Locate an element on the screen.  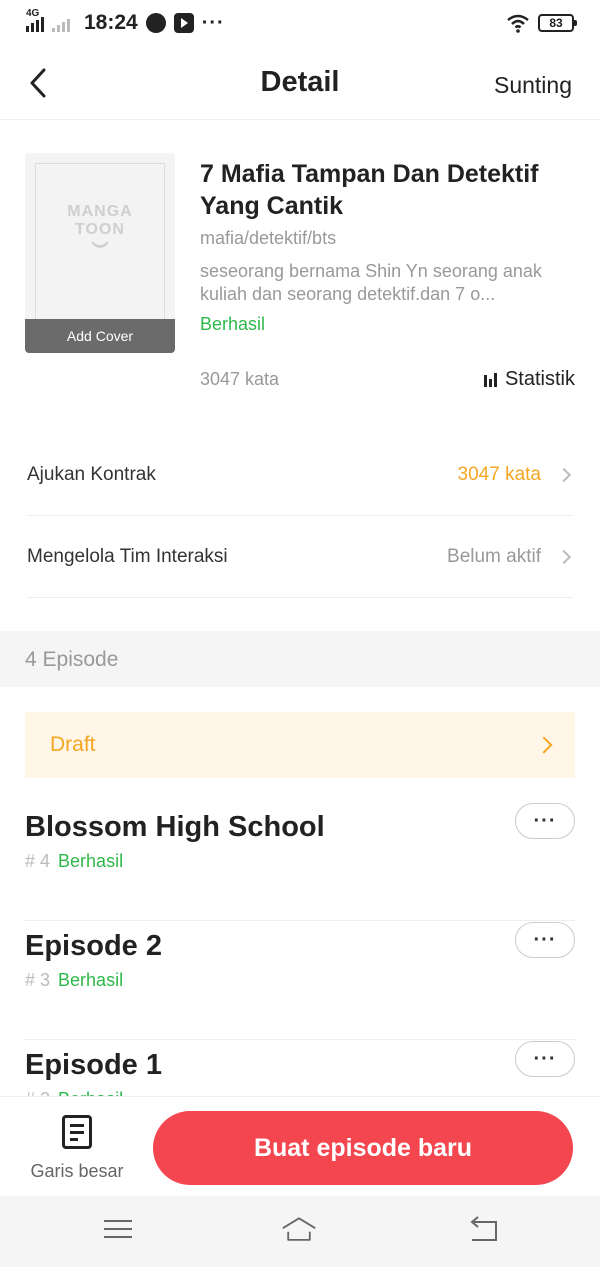
episode-title: Blossom High School is located at coordinates (175, 827).